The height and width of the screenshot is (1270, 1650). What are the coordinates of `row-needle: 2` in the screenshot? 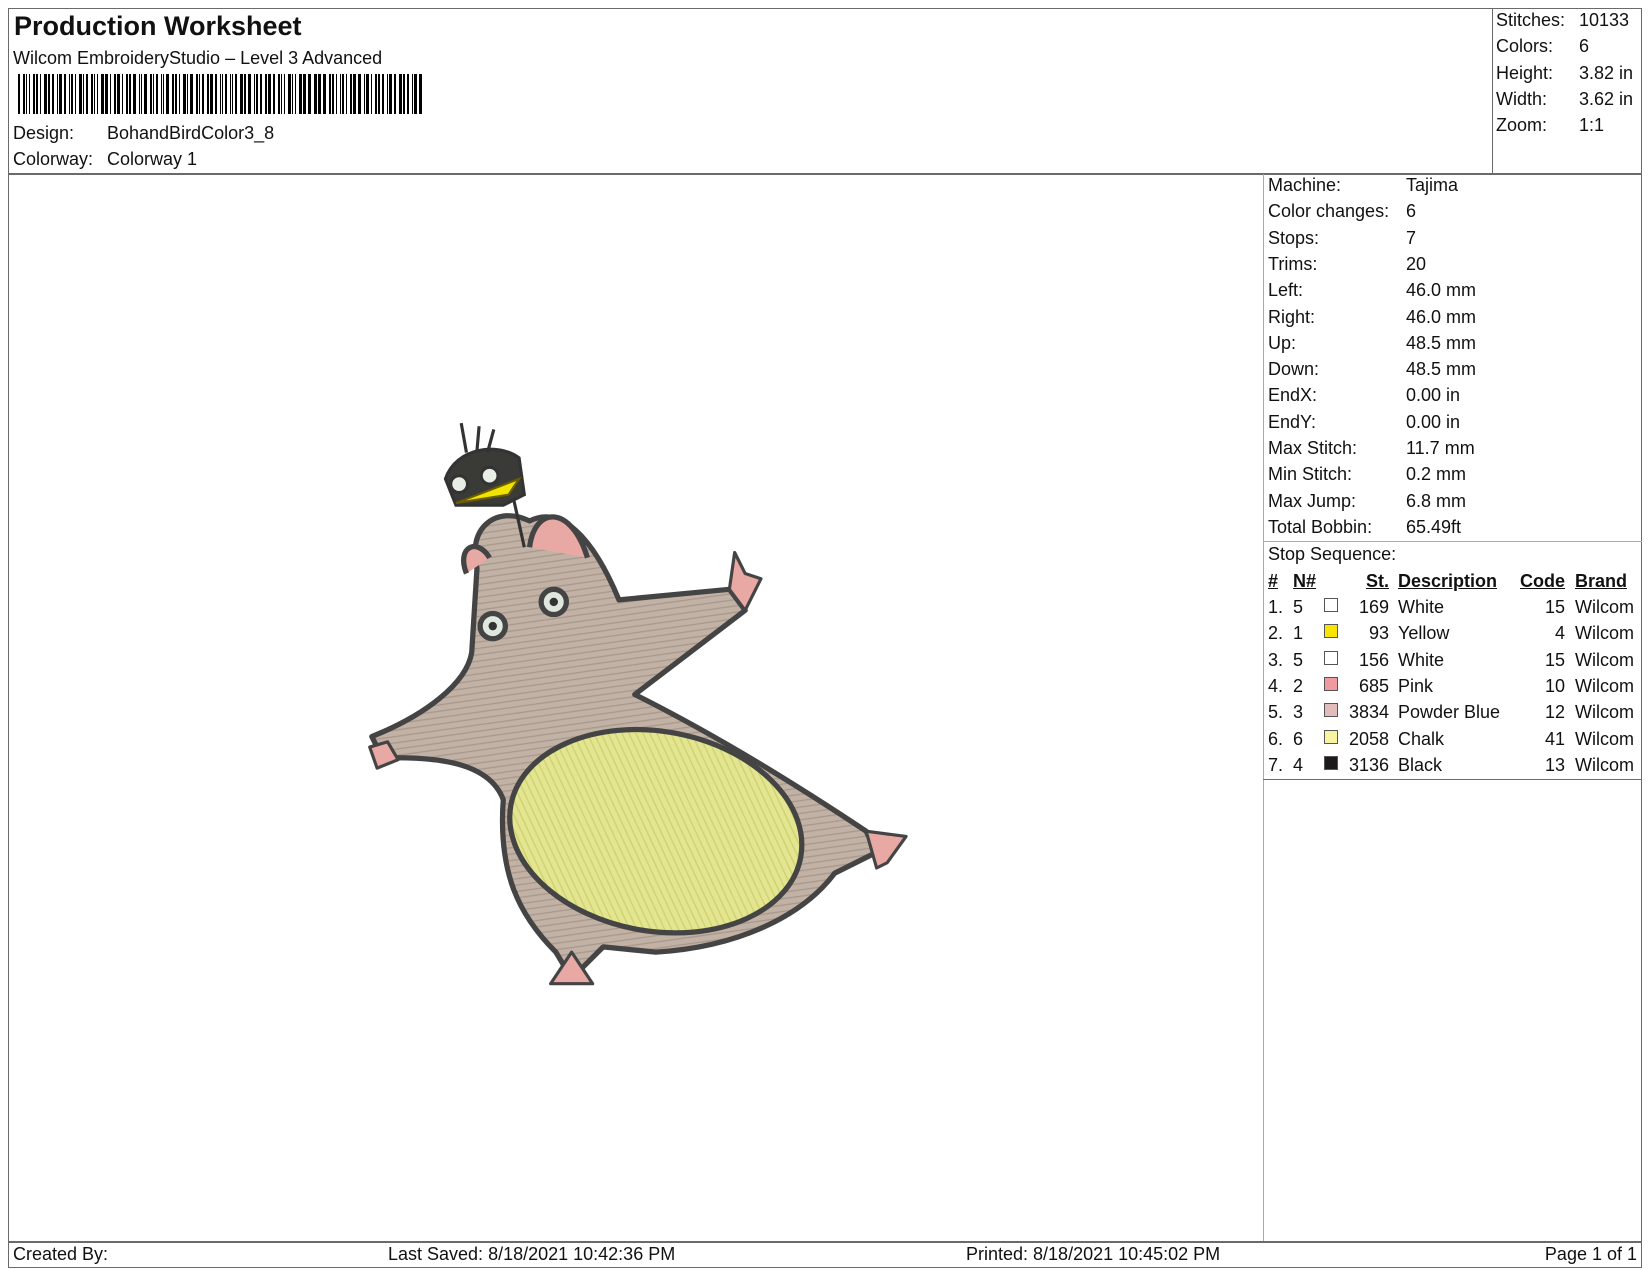 It's located at (1298, 685).